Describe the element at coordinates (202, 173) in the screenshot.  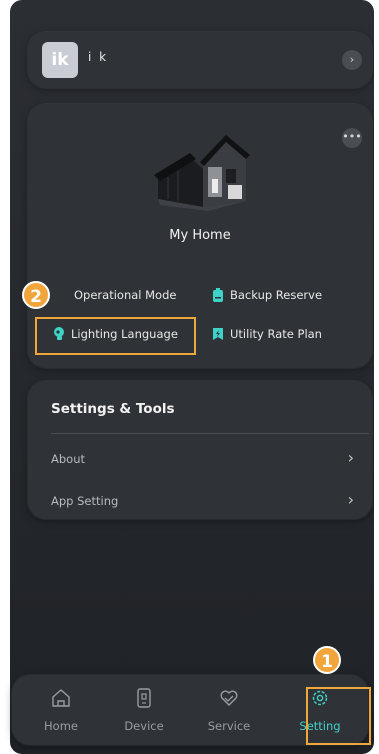
I see `house-image` at that location.